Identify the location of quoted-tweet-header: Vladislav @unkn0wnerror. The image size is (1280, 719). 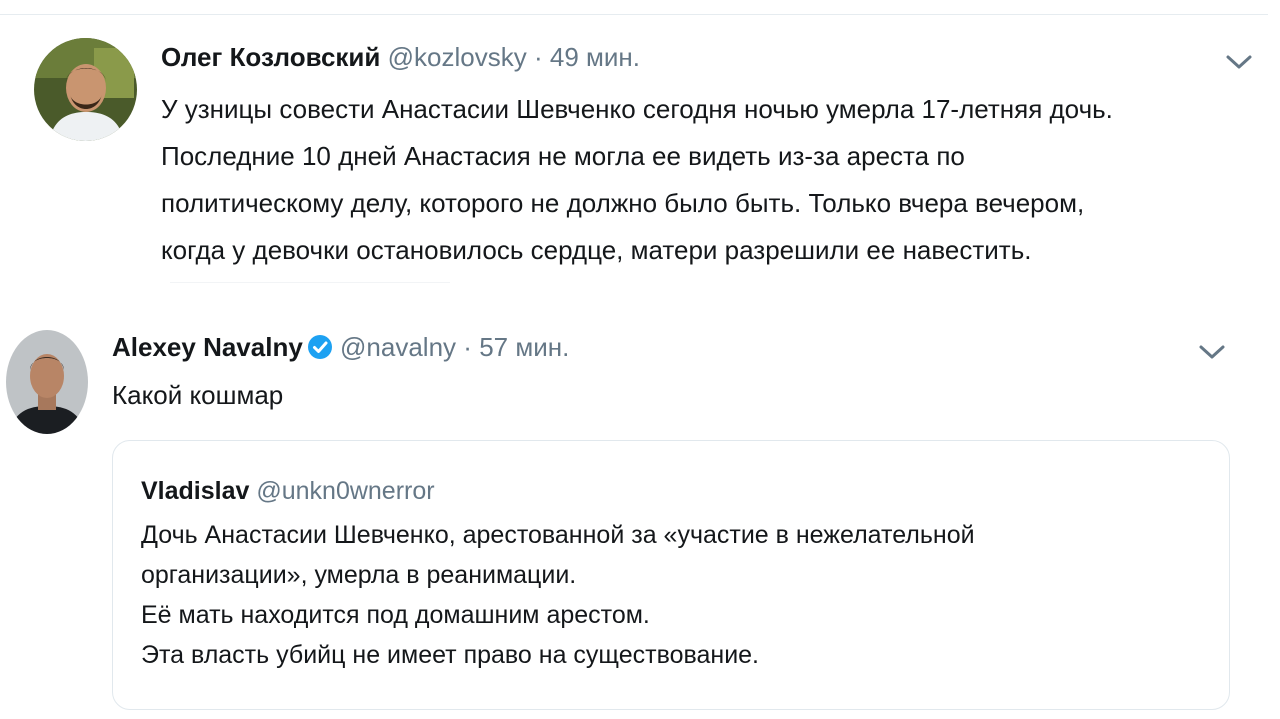
(288, 491).